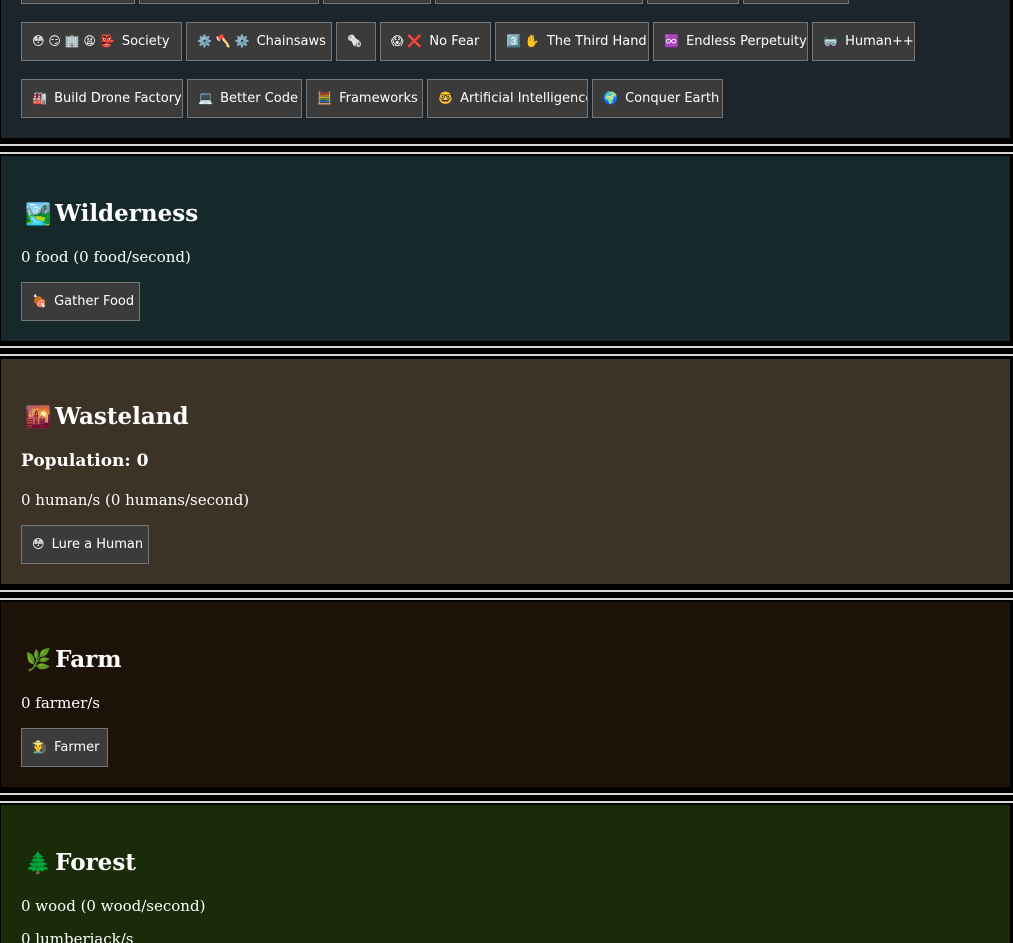  I want to click on tech-label: Society, so click(145, 41).